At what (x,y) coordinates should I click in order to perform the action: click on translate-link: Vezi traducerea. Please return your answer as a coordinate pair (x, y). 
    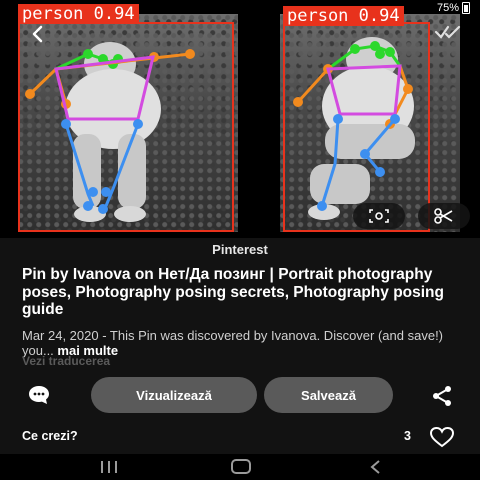
    Looking at the image, I should click on (66, 361).